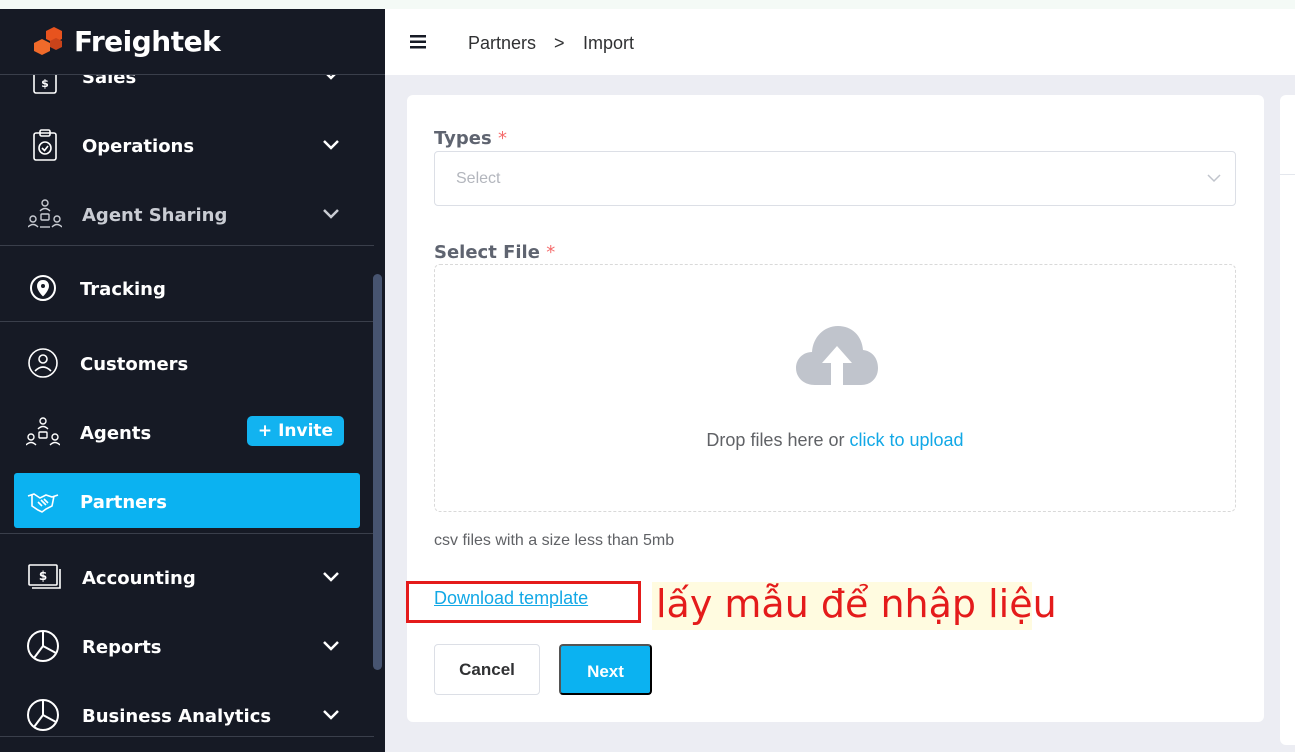 The width and height of the screenshot is (1295, 752). What do you see at coordinates (377, 472) in the screenshot?
I see `sidebar-scrollbar` at bounding box center [377, 472].